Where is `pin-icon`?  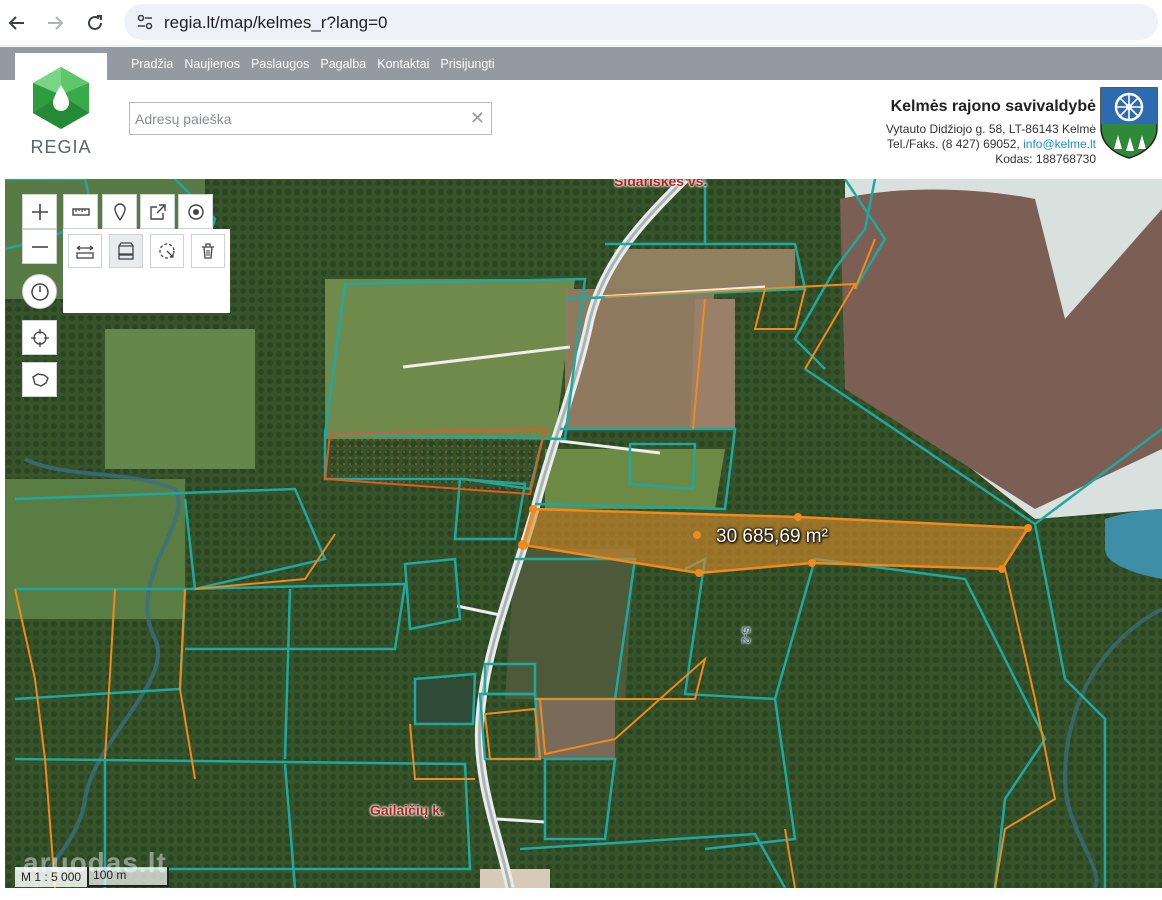 pin-icon is located at coordinates (119, 211).